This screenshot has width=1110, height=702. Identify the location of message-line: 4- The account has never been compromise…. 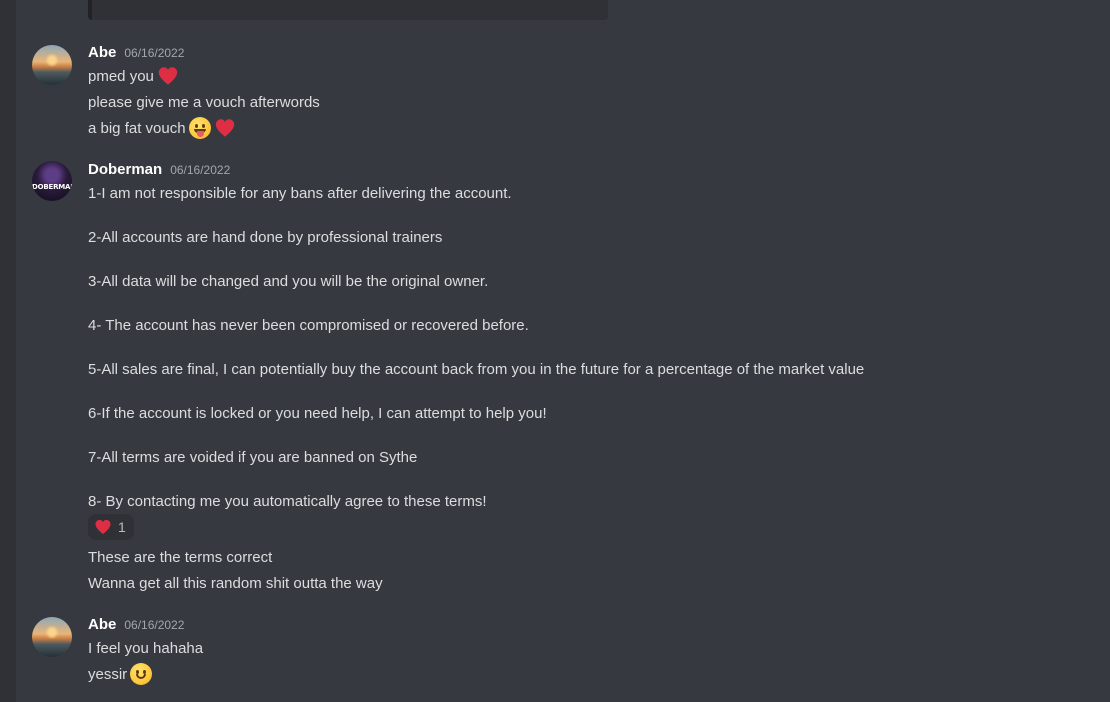
(308, 325).